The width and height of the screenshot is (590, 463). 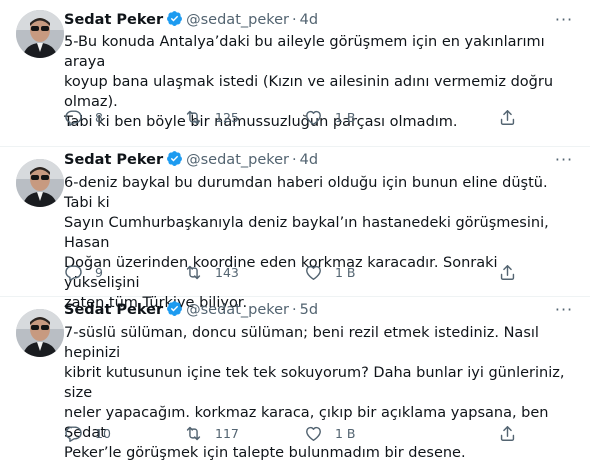 What do you see at coordinates (103, 433) in the screenshot?
I see `reply-count: 10` at bounding box center [103, 433].